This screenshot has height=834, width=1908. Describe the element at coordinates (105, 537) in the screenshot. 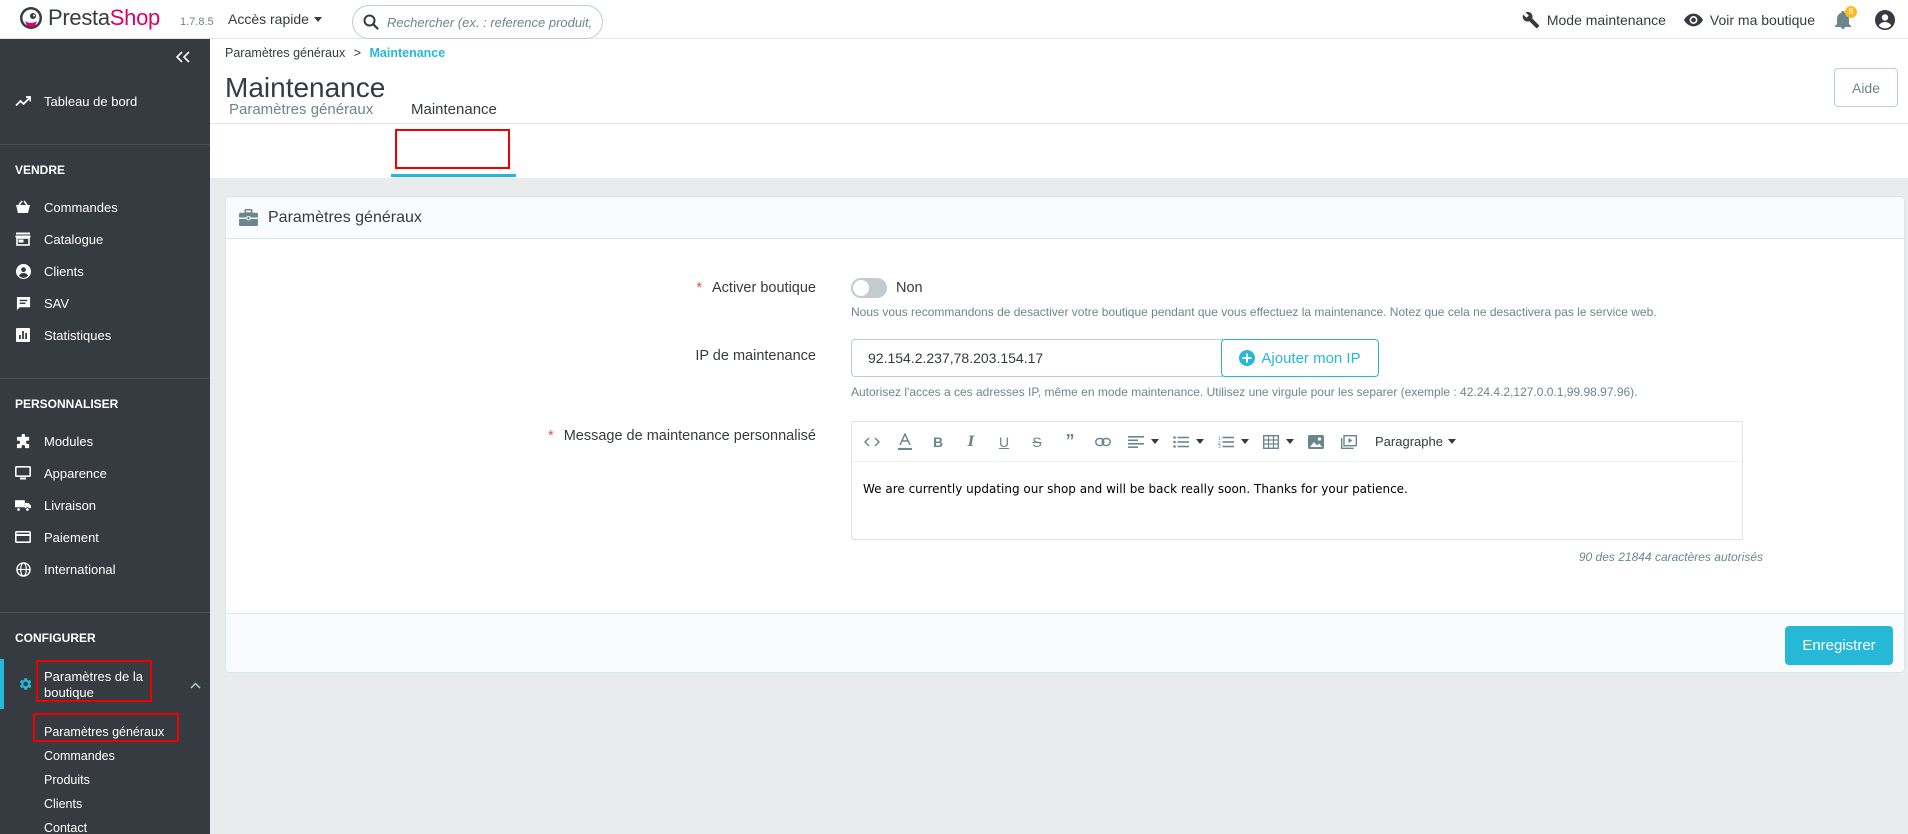

I see `sidebar-item-payment: Paiement` at that location.